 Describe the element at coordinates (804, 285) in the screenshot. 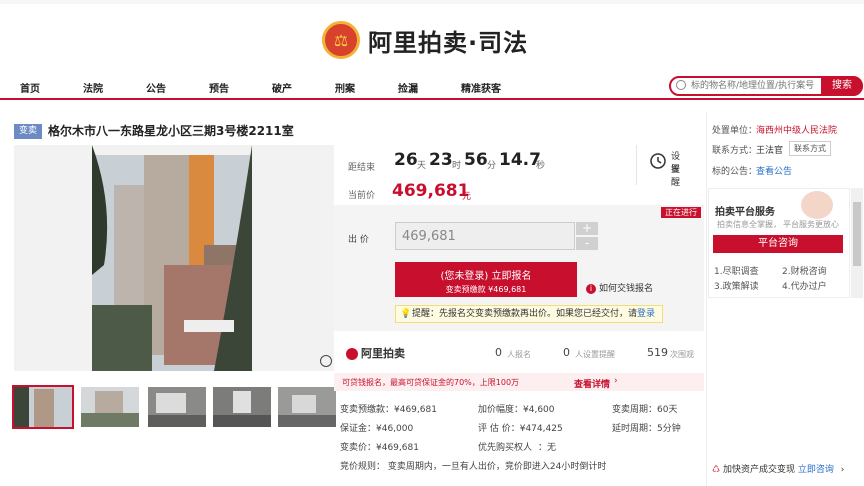

I see `service-item-4: 4.代办过户` at that location.